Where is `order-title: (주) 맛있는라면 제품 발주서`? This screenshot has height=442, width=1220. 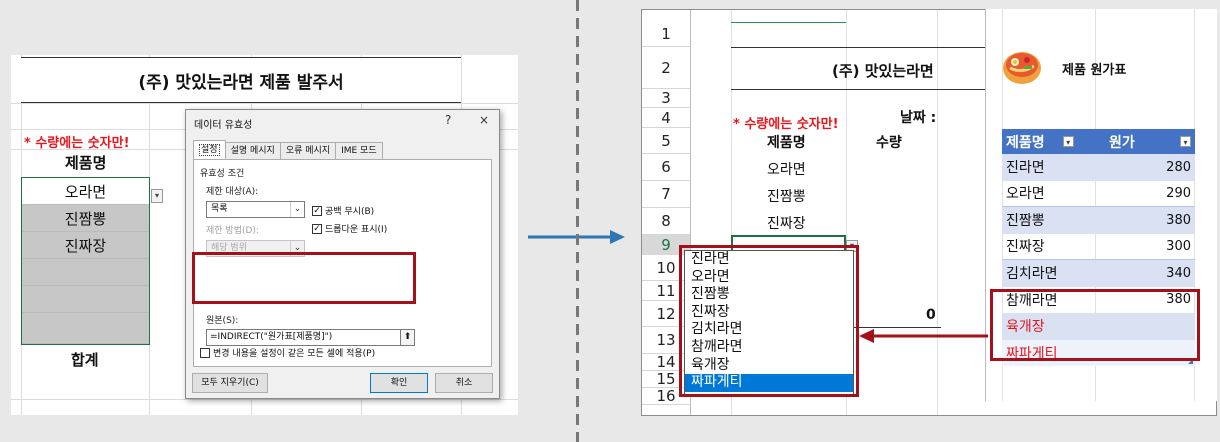
order-title: (주) 맛있는라면 제품 발주서 is located at coordinates (241, 80).